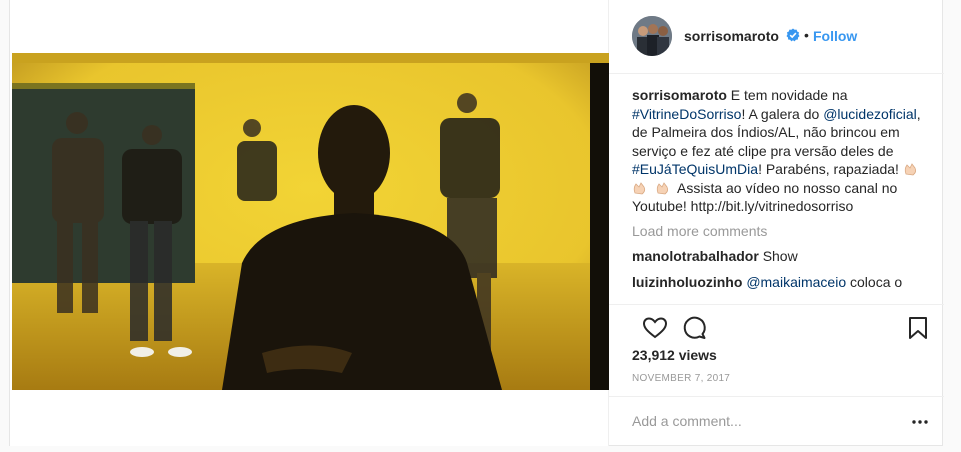  I want to click on comment-item: manolotrabalhador Show, so click(777, 256).